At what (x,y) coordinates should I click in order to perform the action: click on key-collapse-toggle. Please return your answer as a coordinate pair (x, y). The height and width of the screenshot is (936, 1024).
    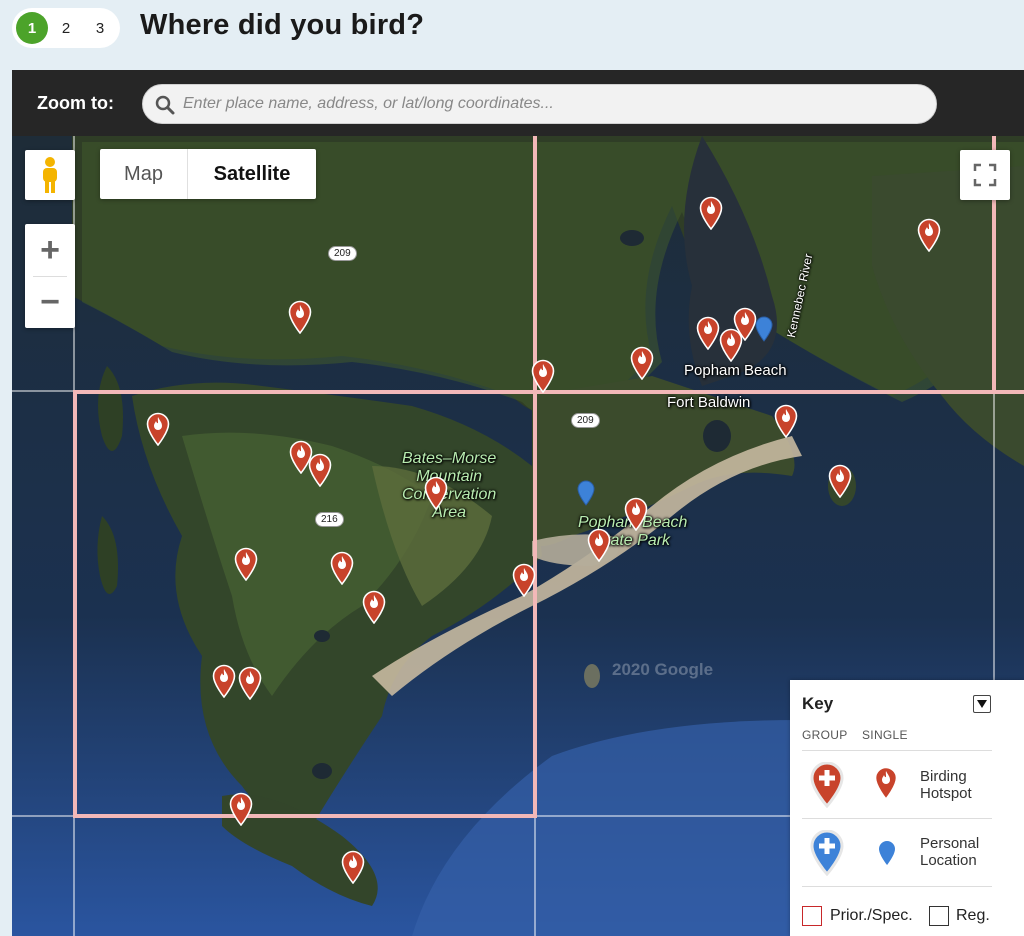
    Looking at the image, I should click on (982, 704).